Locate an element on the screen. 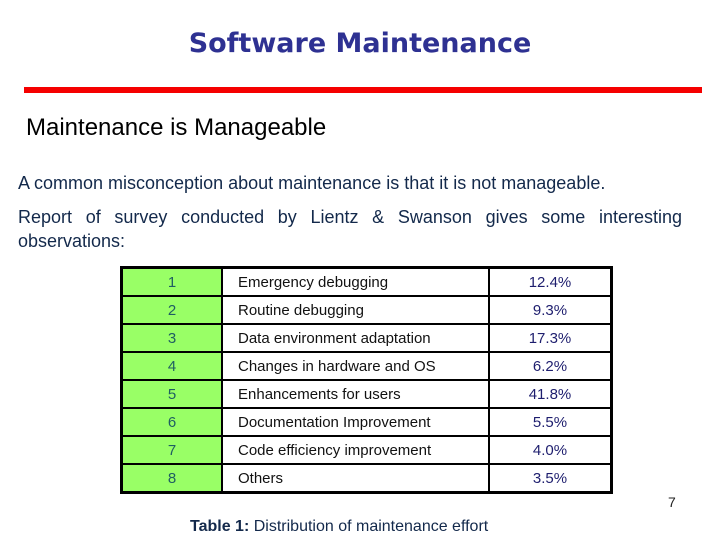  row-activity: Emergency debugging is located at coordinates (355, 281).